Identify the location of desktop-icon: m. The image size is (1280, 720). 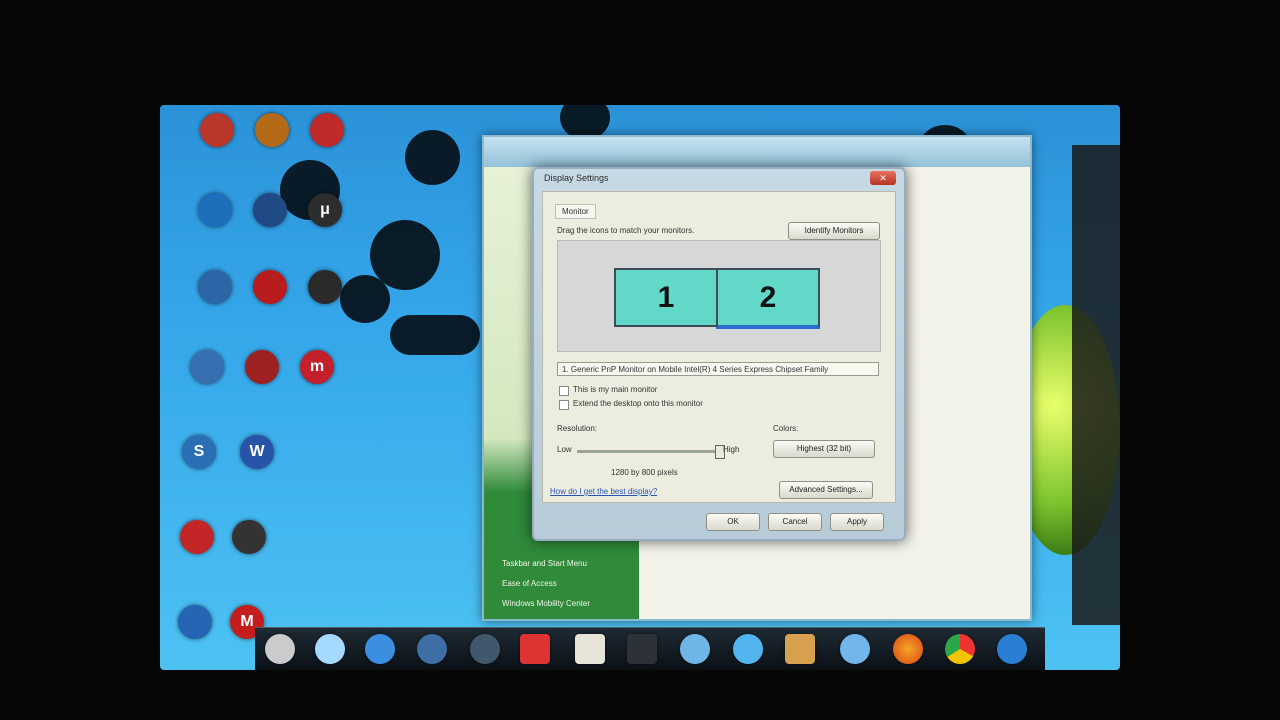
(317, 367).